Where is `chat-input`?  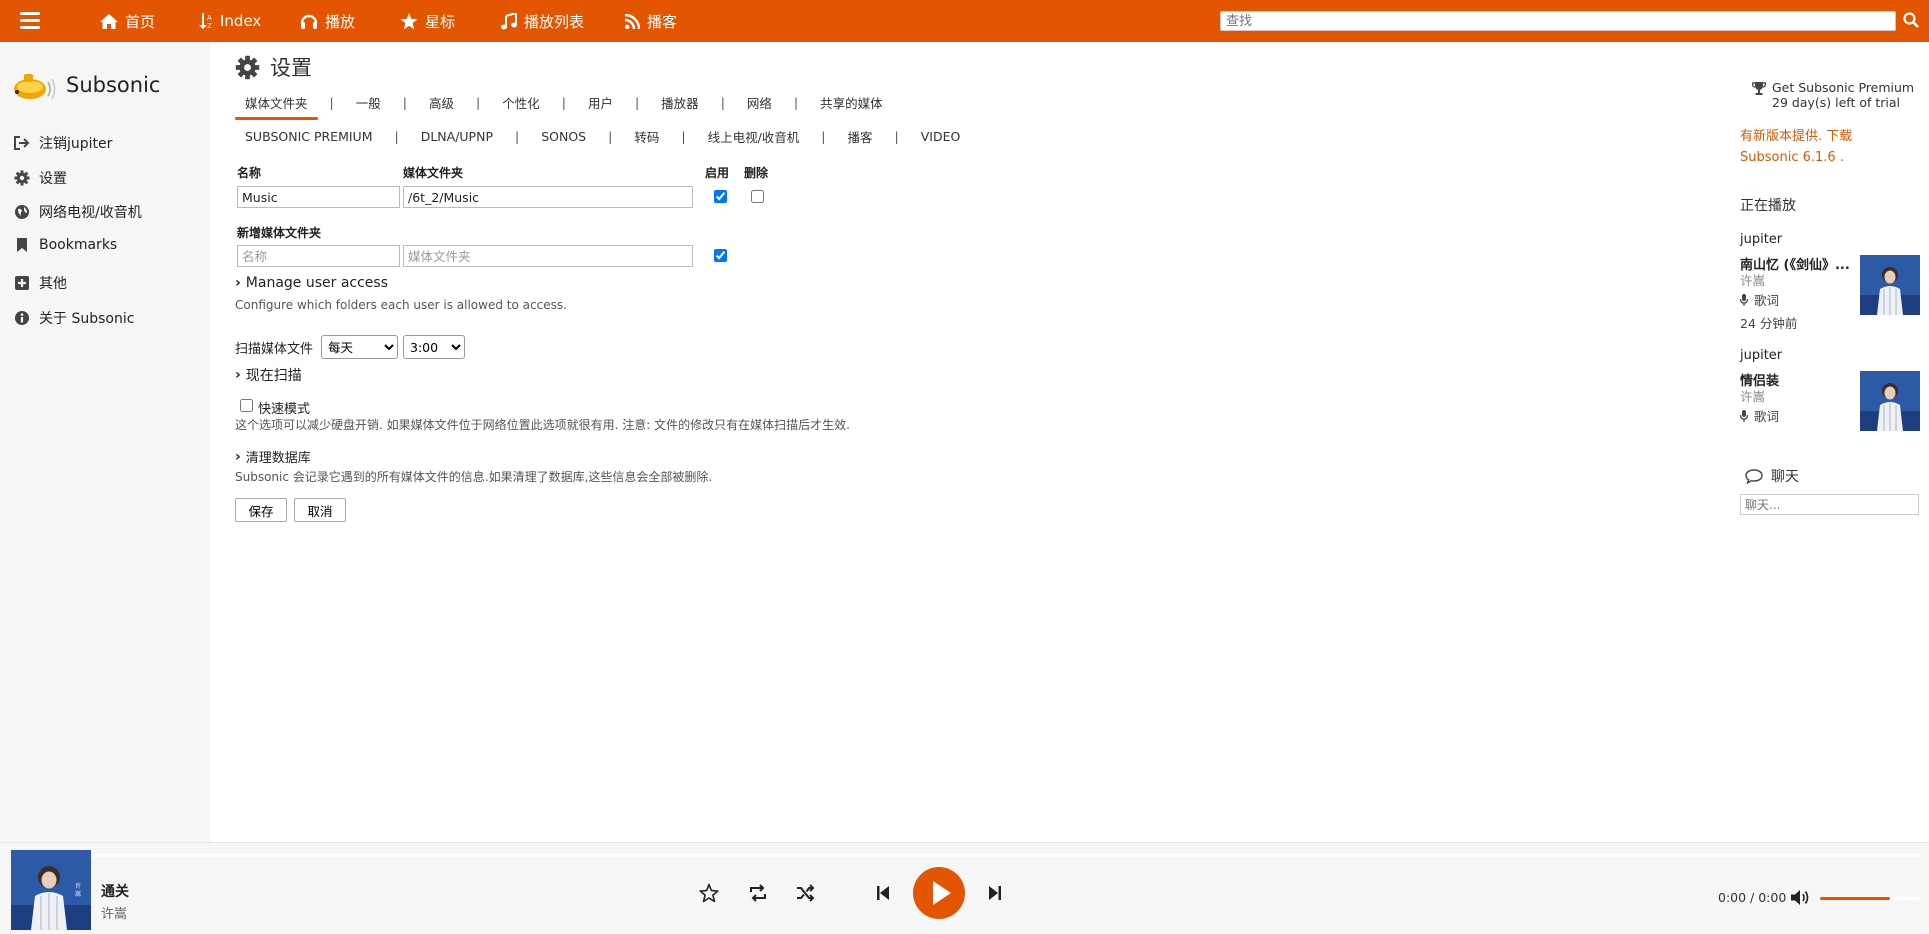
chat-input is located at coordinates (1829, 504).